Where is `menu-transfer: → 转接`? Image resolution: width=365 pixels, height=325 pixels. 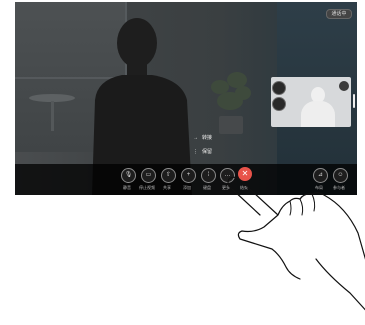 menu-transfer: → 转接 is located at coordinates (202, 137).